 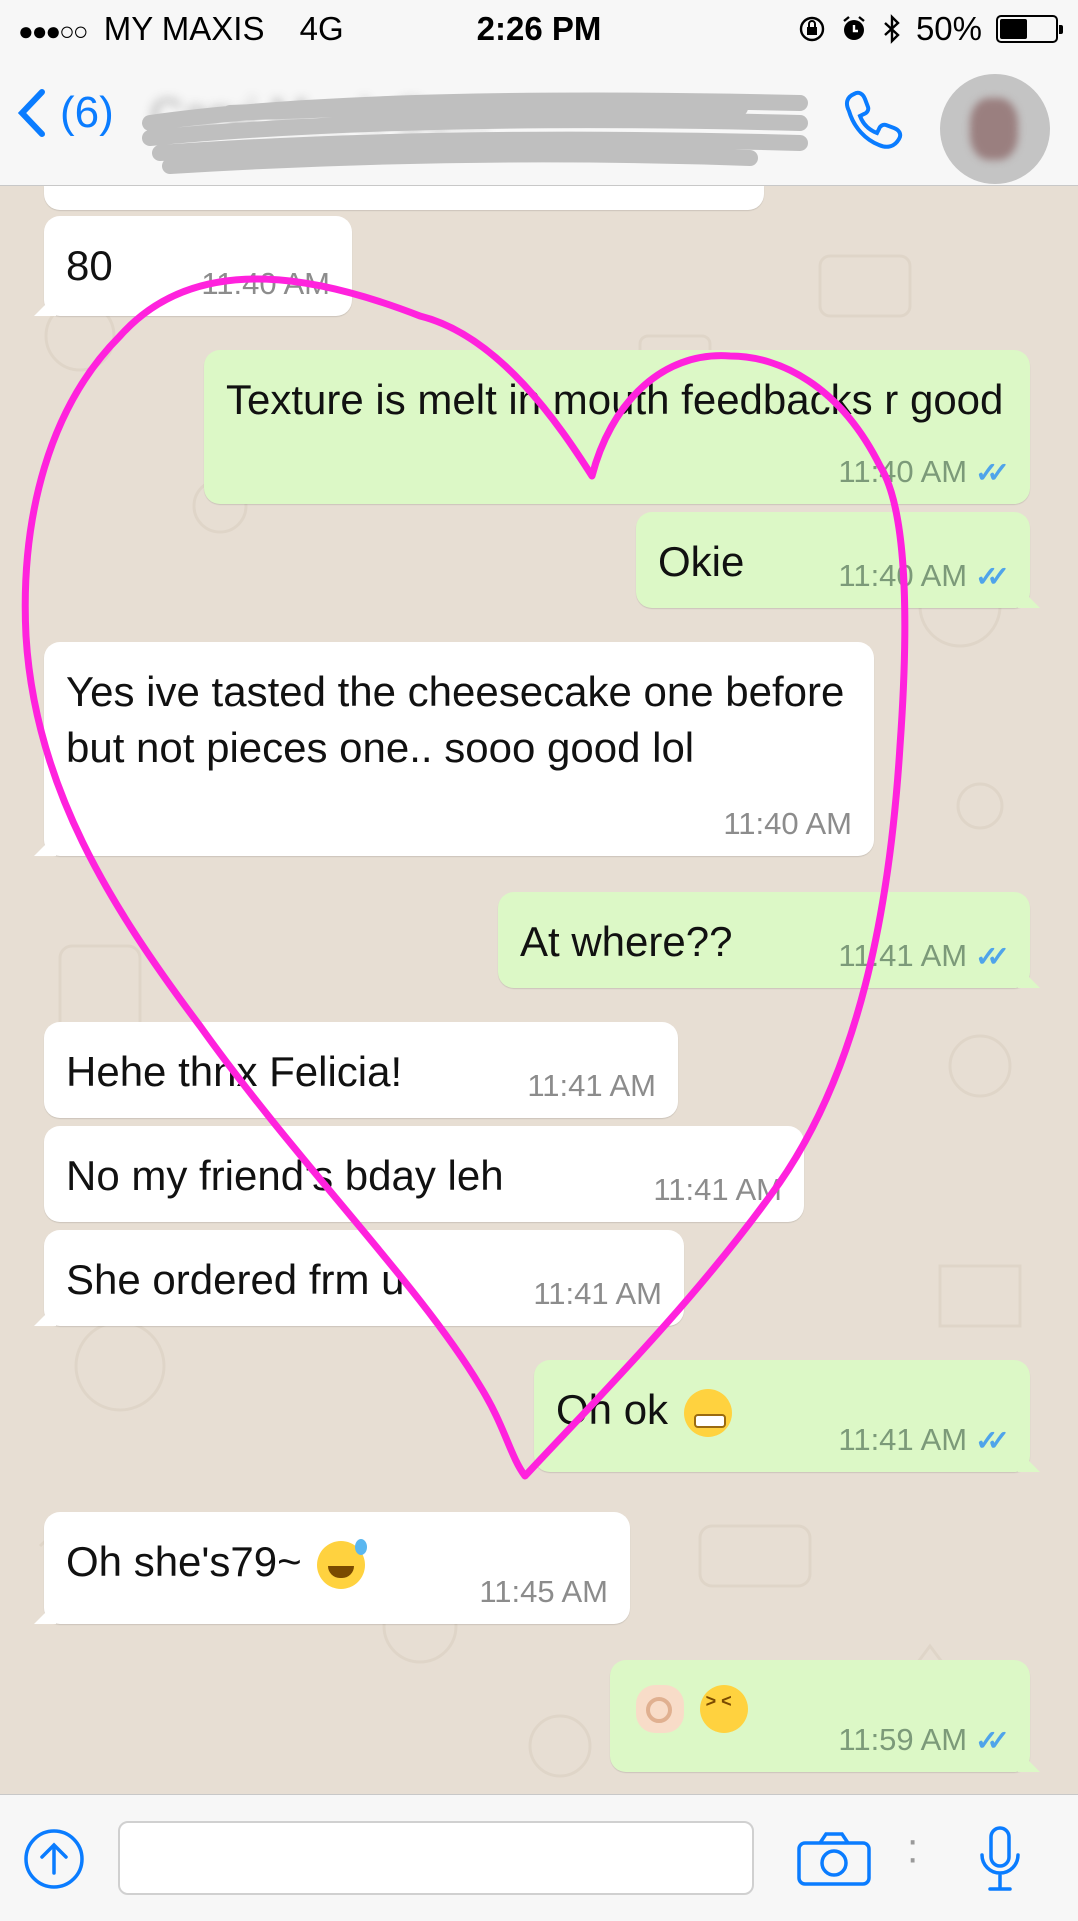 What do you see at coordinates (707, 1412) in the screenshot?
I see `grimacing-face-icon` at bounding box center [707, 1412].